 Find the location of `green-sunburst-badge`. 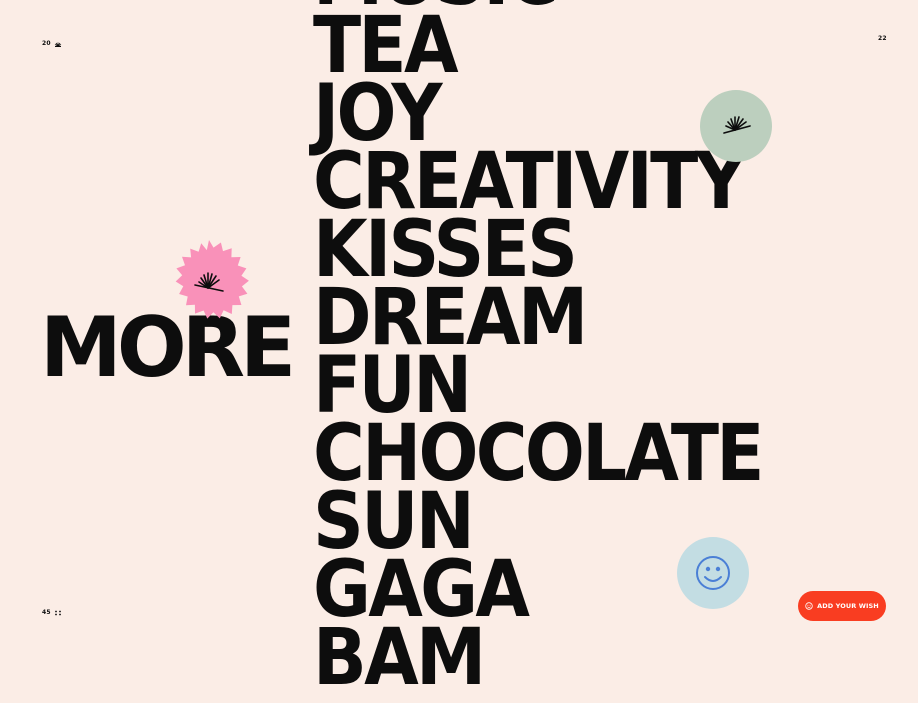

green-sunburst-badge is located at coordinates (736, 126).